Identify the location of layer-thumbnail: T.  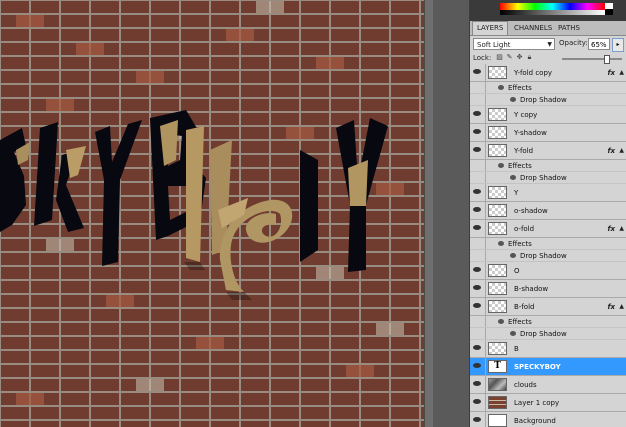
(497, 366).